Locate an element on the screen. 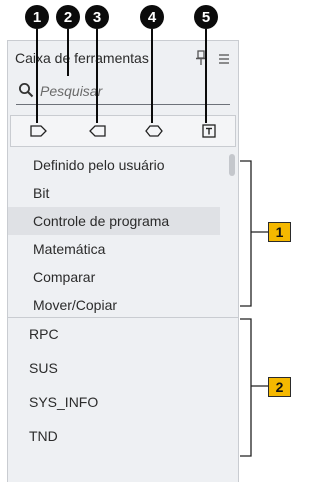 Image resolution: width=320 pixels, height=482 pixels. box-filter-icon is located at coordinates (154, 131).